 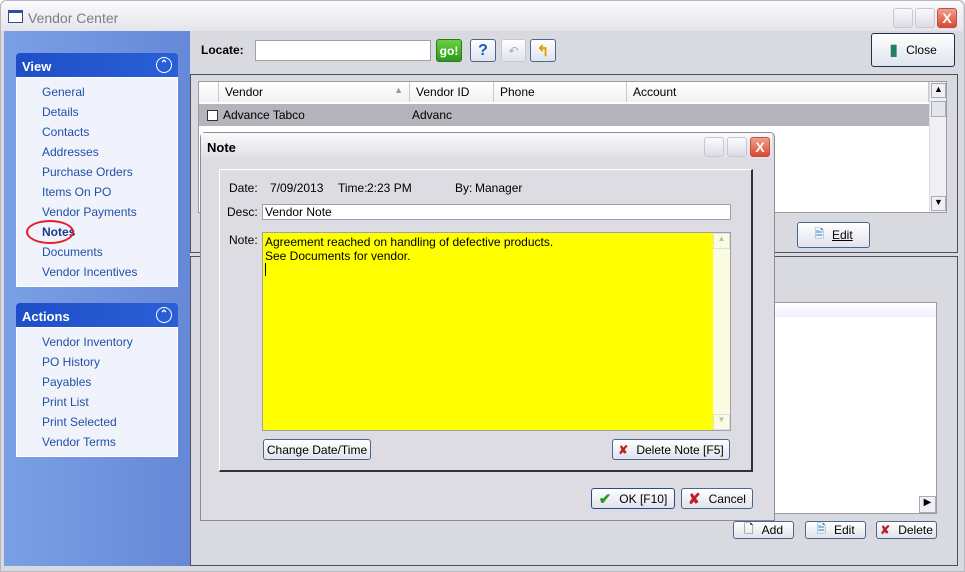 I want to click on note-dialog-title: Note, so click(x=486, y=146).